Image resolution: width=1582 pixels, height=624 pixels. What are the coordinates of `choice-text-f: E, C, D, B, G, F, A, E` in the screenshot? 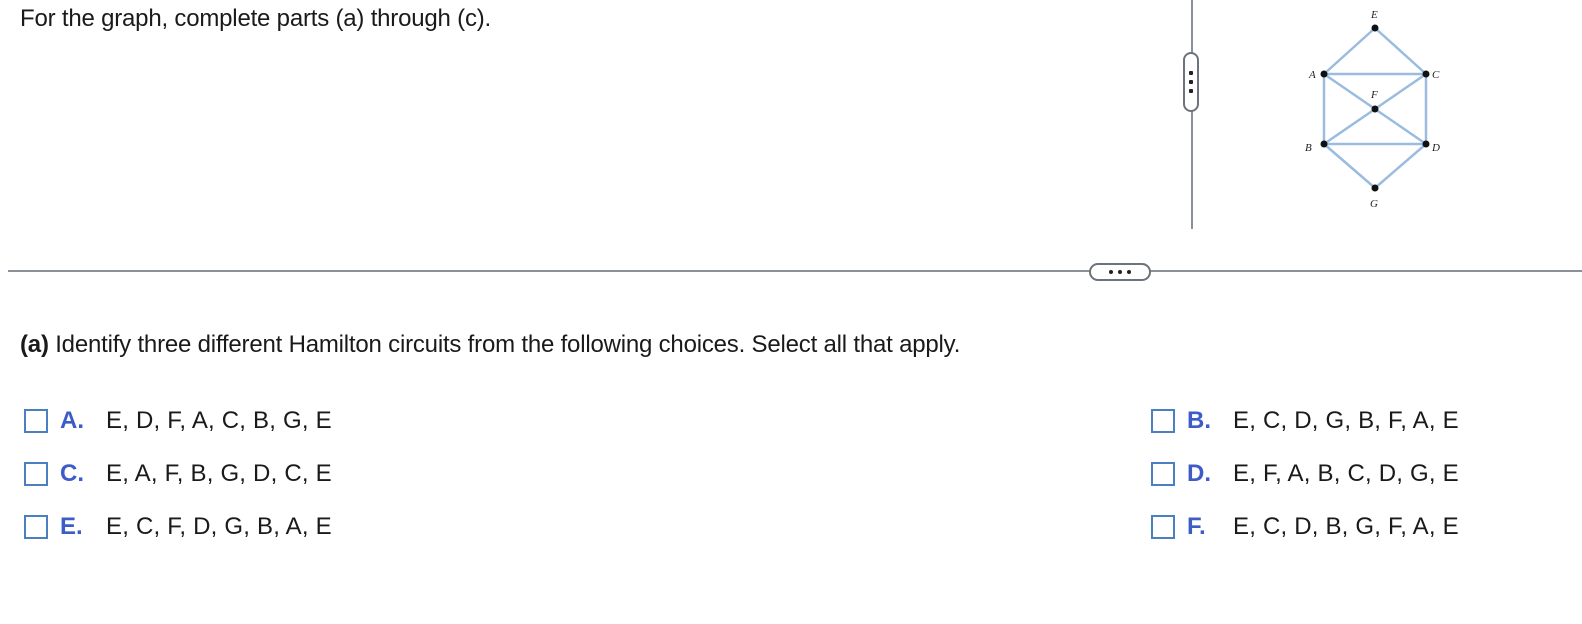 It's located at (1346, 526).